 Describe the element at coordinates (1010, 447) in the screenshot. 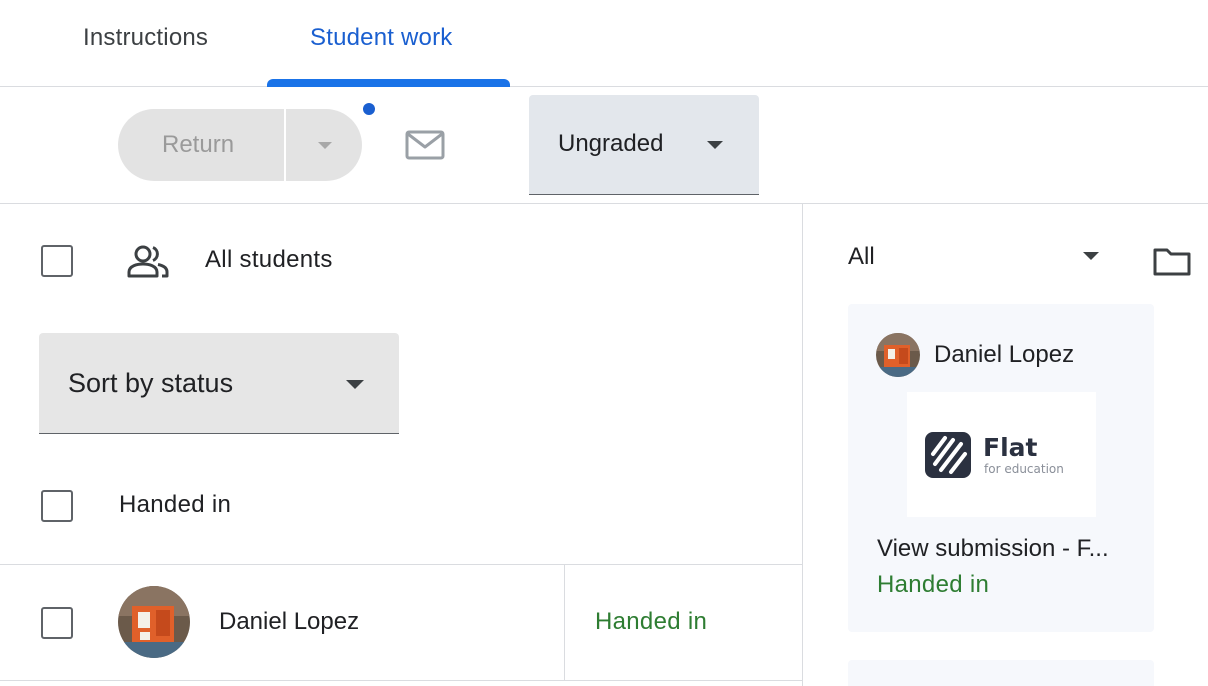

I see `thumbnail-title: Flat` at that location.